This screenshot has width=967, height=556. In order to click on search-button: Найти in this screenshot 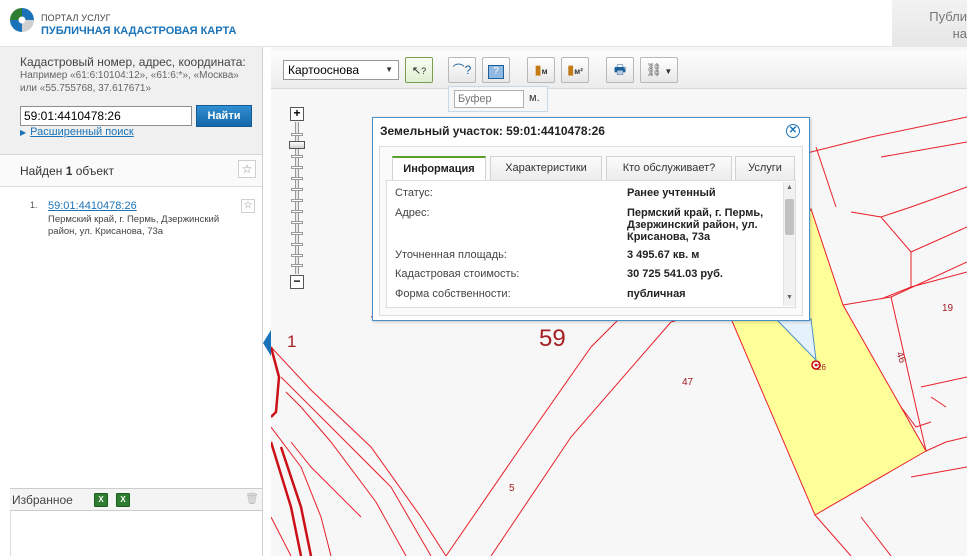, I will do `click(224, 116)`.